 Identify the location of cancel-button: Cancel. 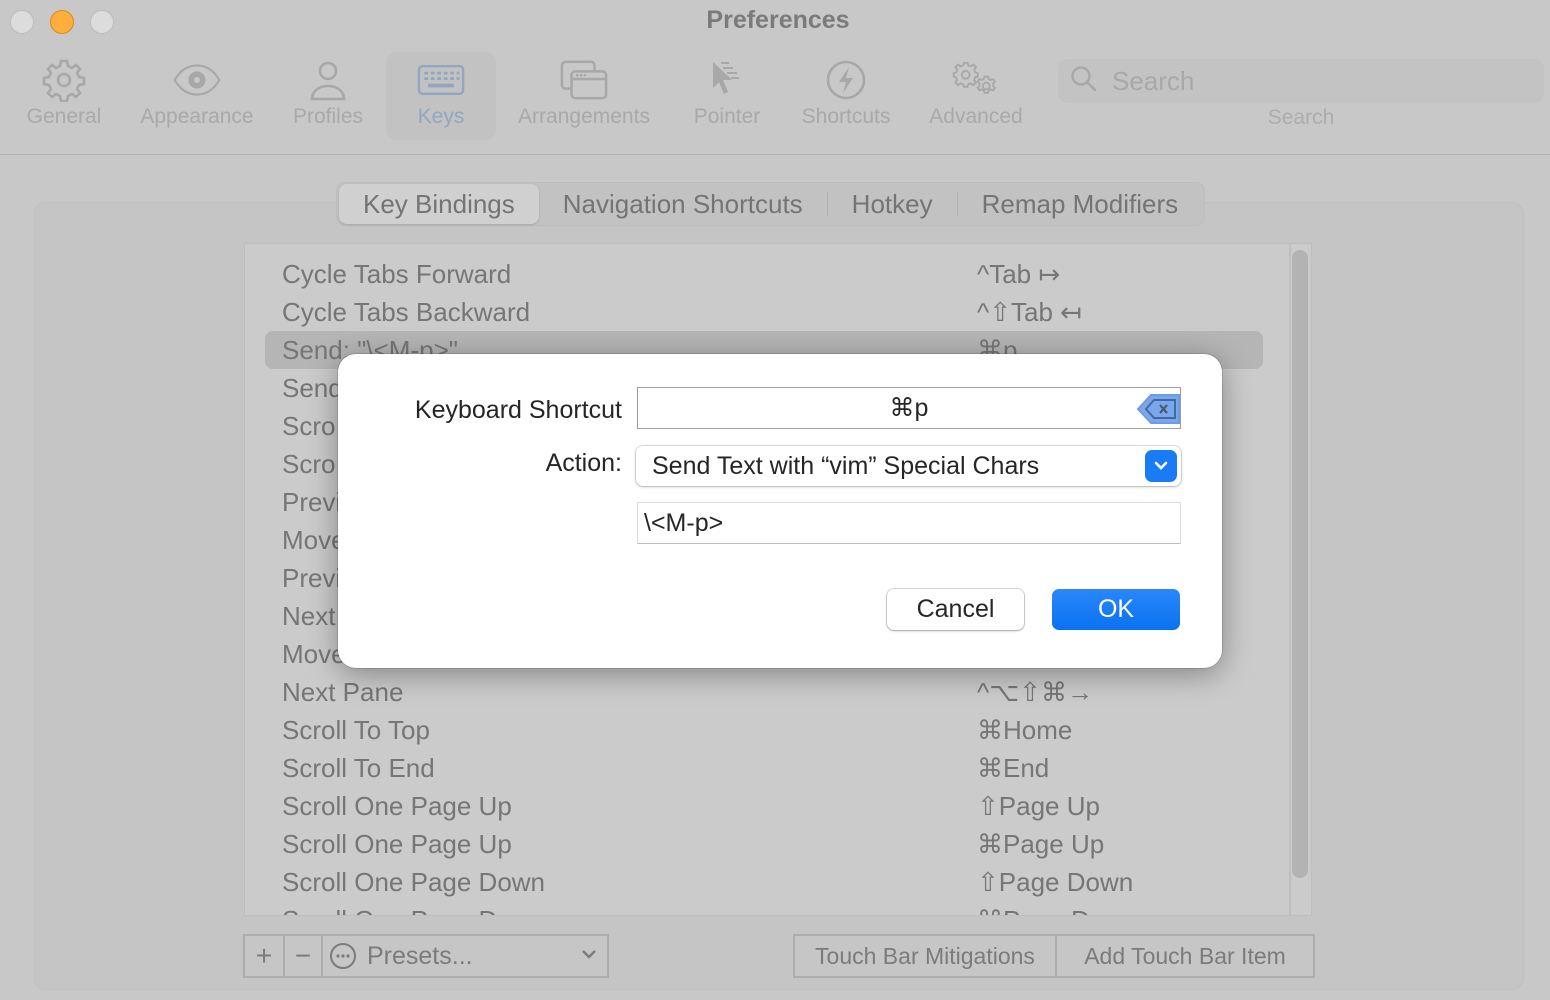
(955, 609).